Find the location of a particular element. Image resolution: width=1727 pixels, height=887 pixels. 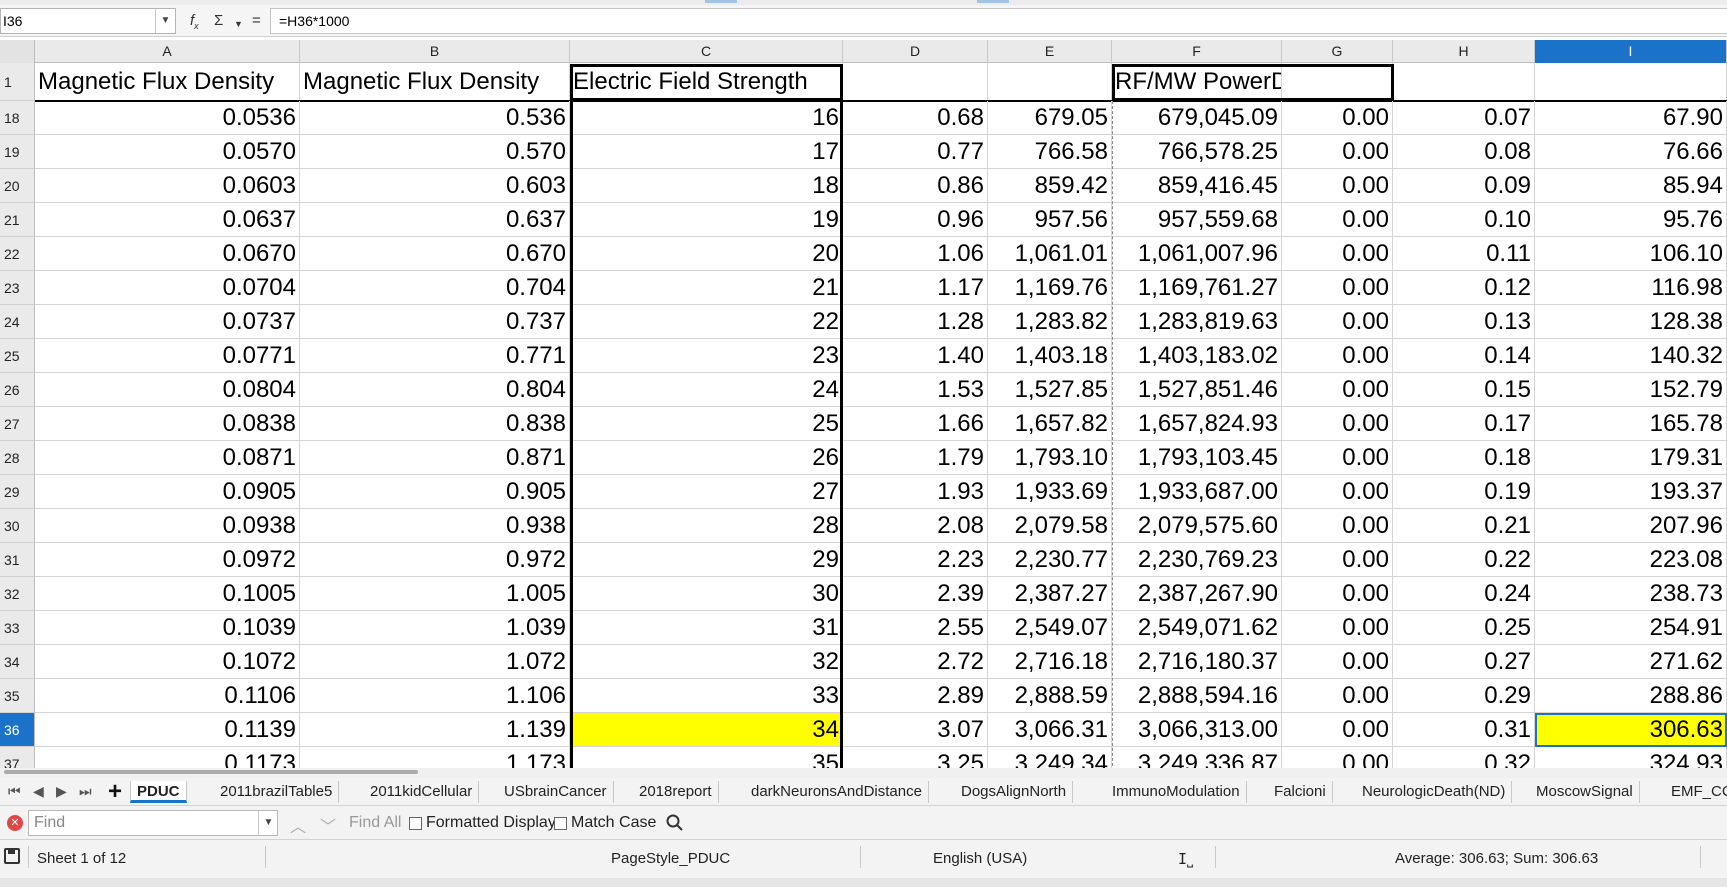

cell-d: 0.77 is located at coordinates (915, 152).